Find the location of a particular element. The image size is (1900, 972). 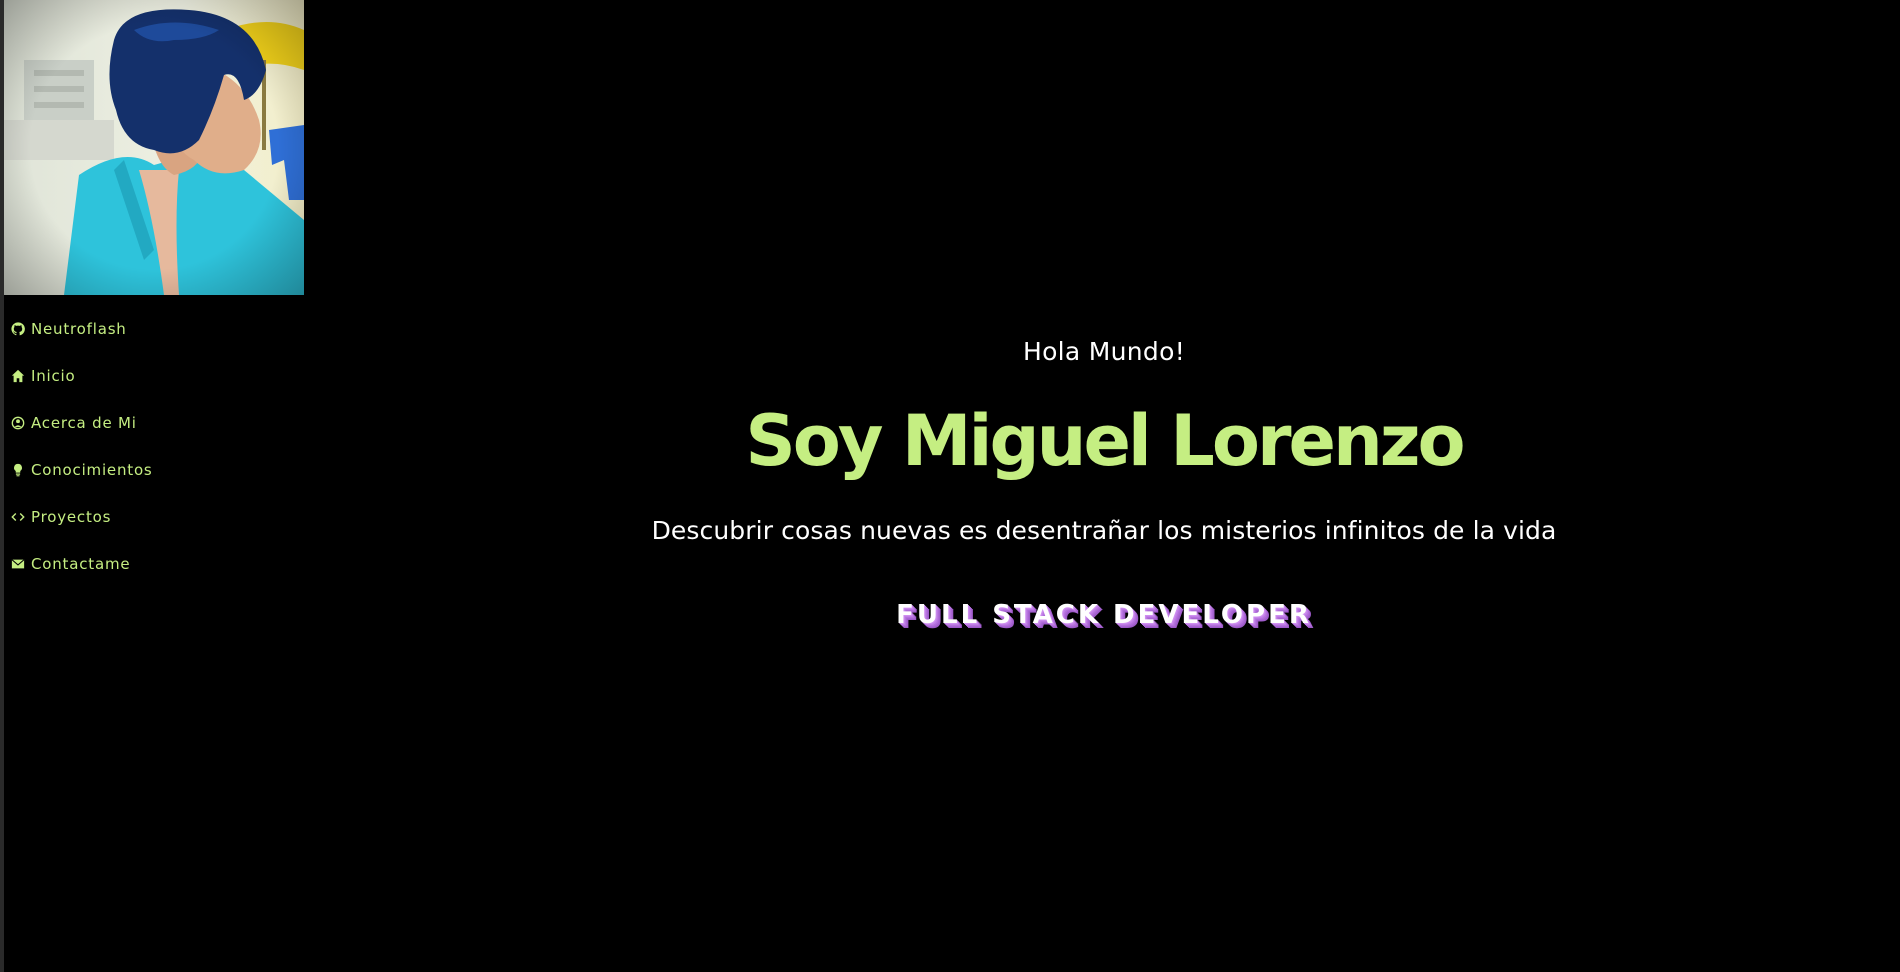

sidebar-item-github: Neutroflash is located at coordinates (154, 328).